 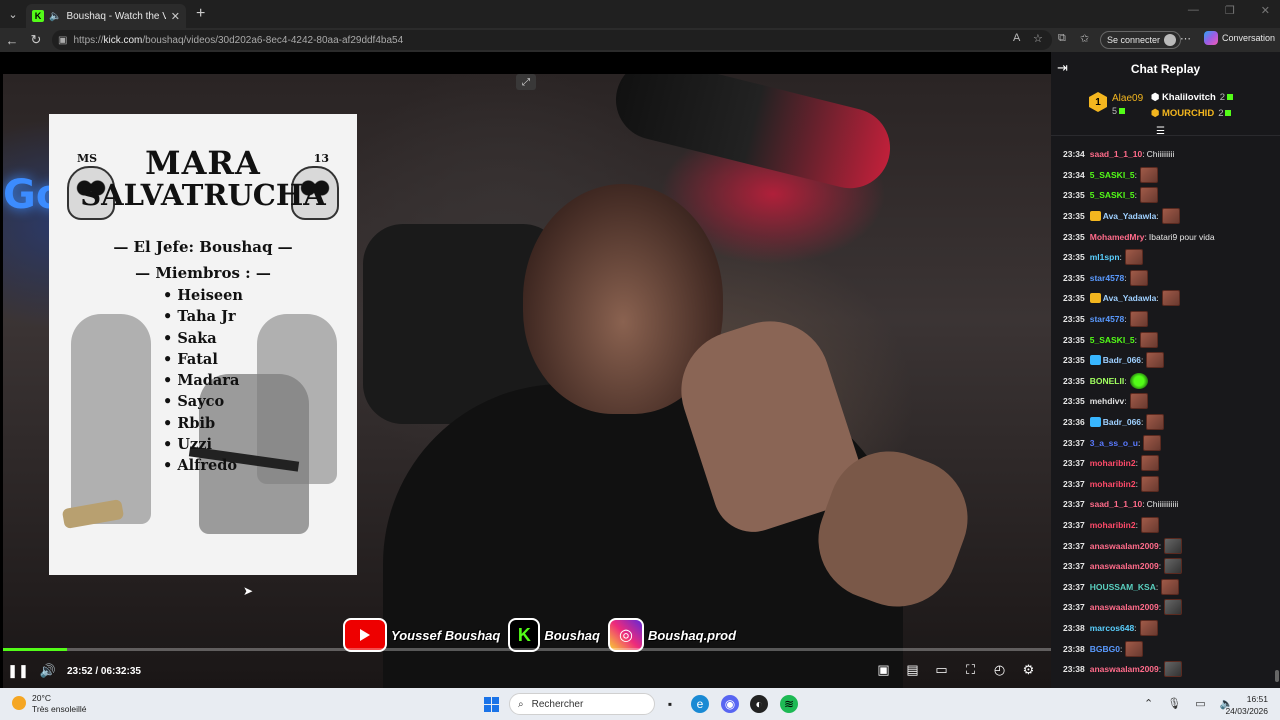 I want to click on gift-leaderboard: 1 Alae09 5 ⬢ Khalilovitch 2 ⬢ MOURCHID 2 ☰, so click(x=1165, y=111).